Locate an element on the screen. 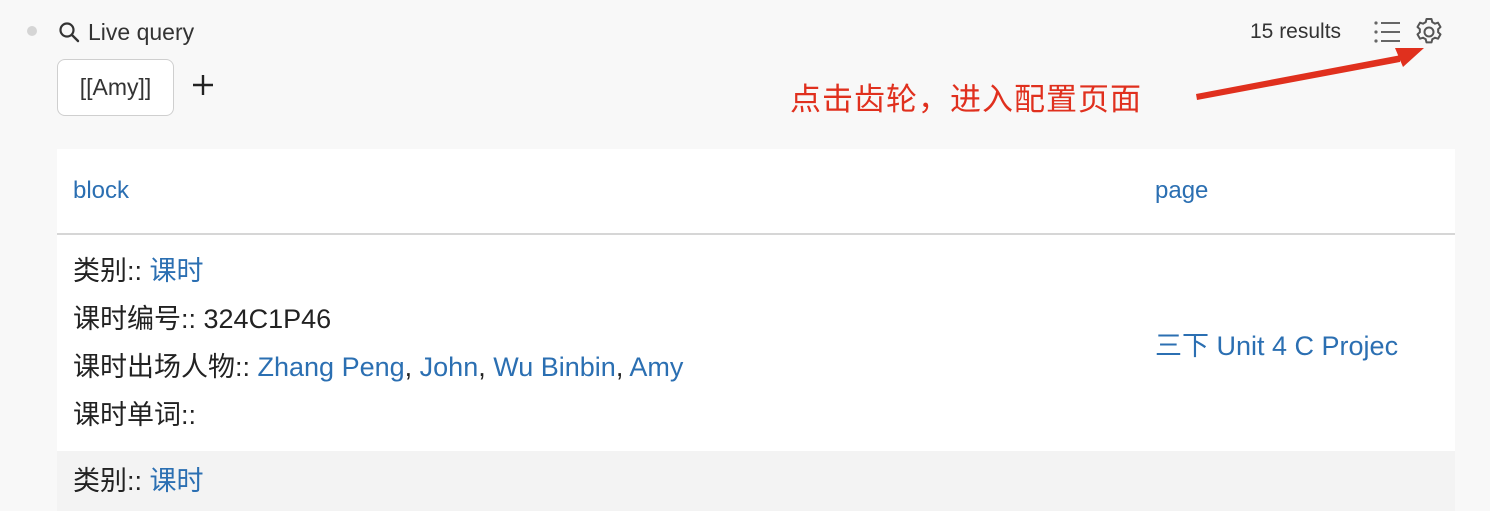  property-key: 课时出场人物:: is located at coordinates (165, 367).